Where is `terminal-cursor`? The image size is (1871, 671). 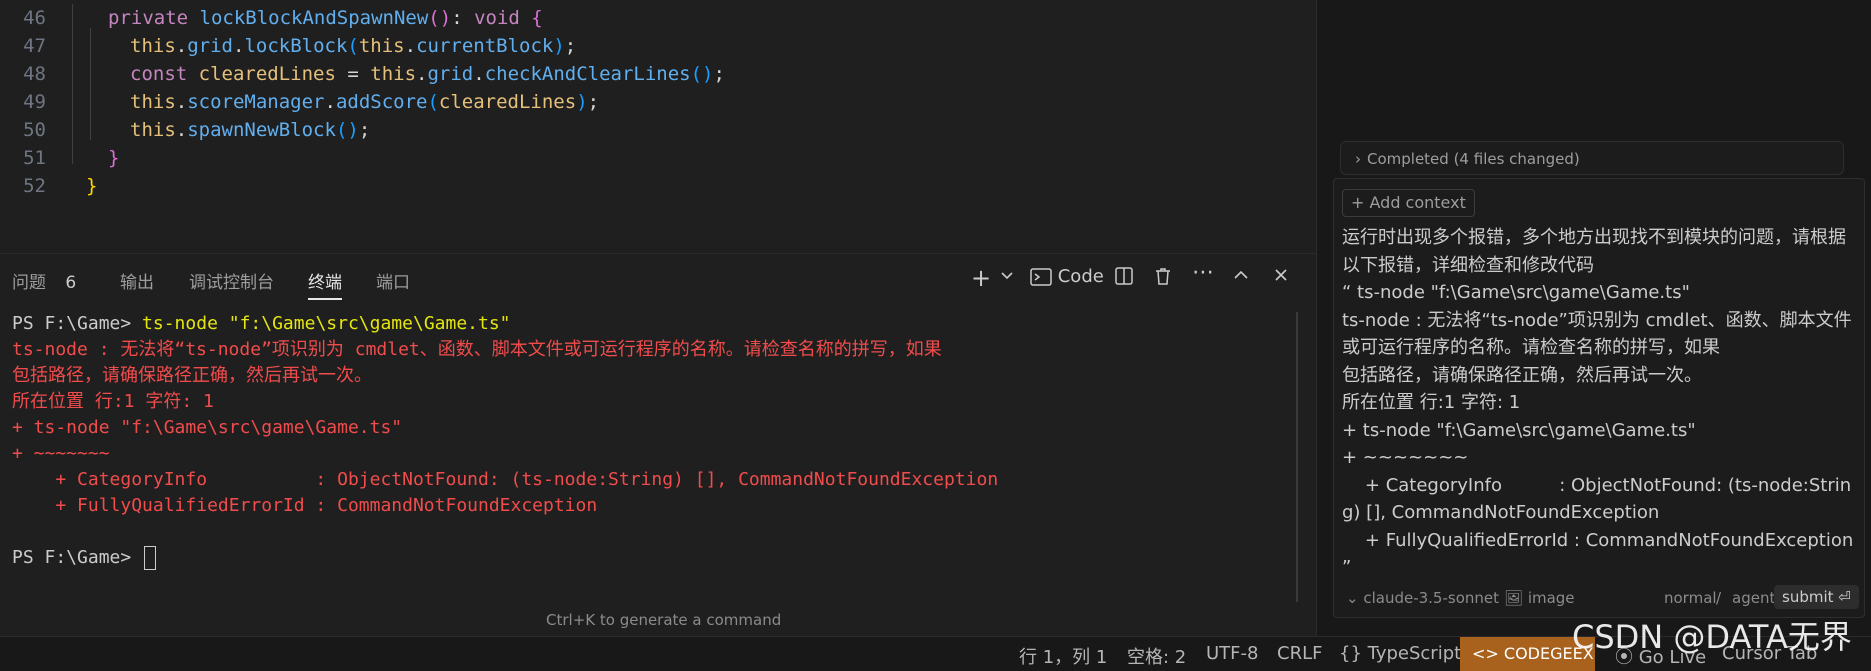
terminal-cursor is located at coordinates (150, 558).